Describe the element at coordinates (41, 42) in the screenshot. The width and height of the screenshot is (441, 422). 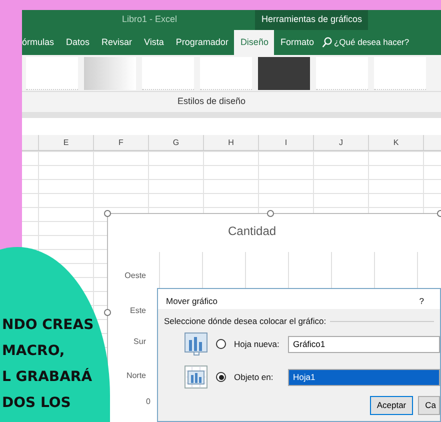
I see `ribbon-tab: órmulas` at that location.